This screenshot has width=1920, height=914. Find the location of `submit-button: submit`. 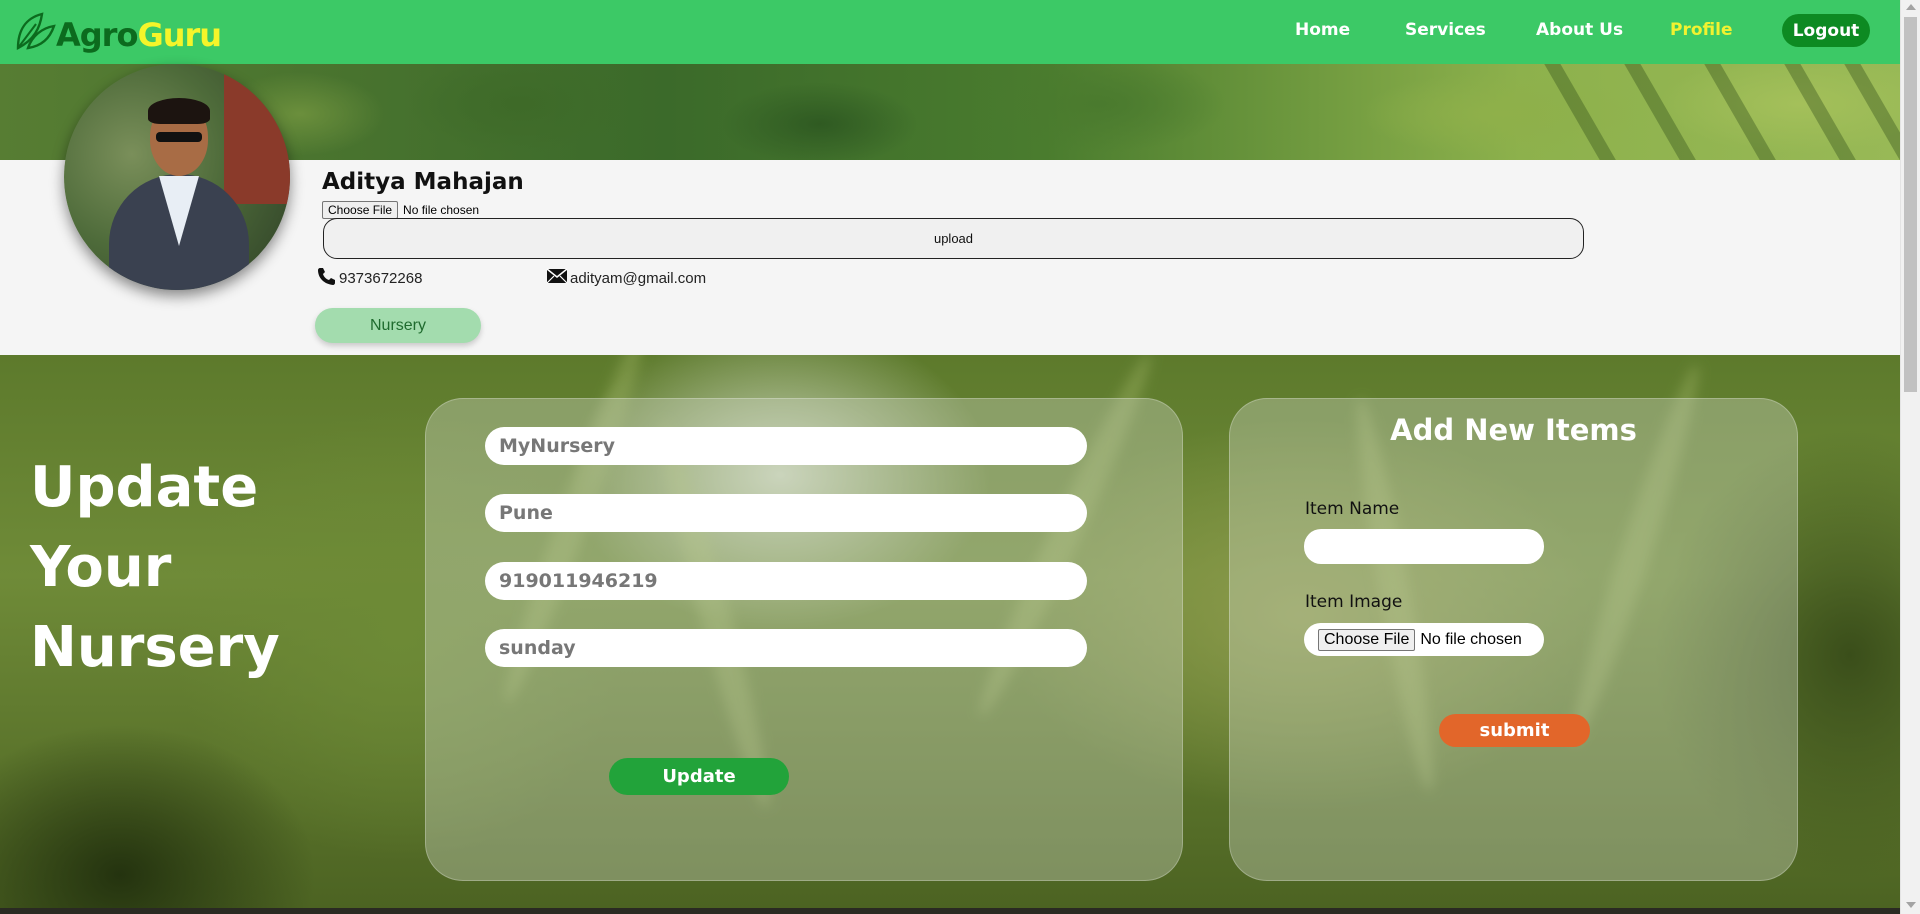

submit-button: submit is located at coordinates (1514, 730).